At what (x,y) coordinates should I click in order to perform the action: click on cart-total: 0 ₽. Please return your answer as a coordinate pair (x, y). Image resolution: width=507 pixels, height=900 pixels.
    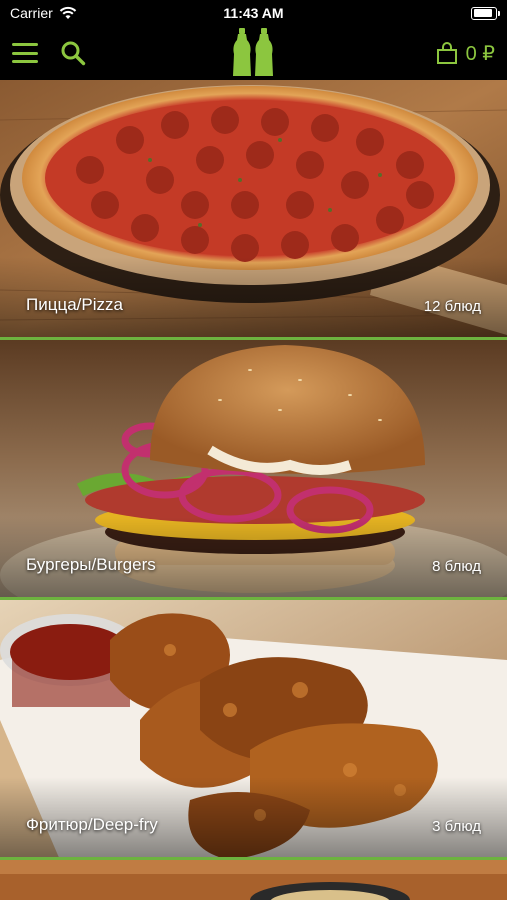
    Looking at the image, I should click on (480, 53).